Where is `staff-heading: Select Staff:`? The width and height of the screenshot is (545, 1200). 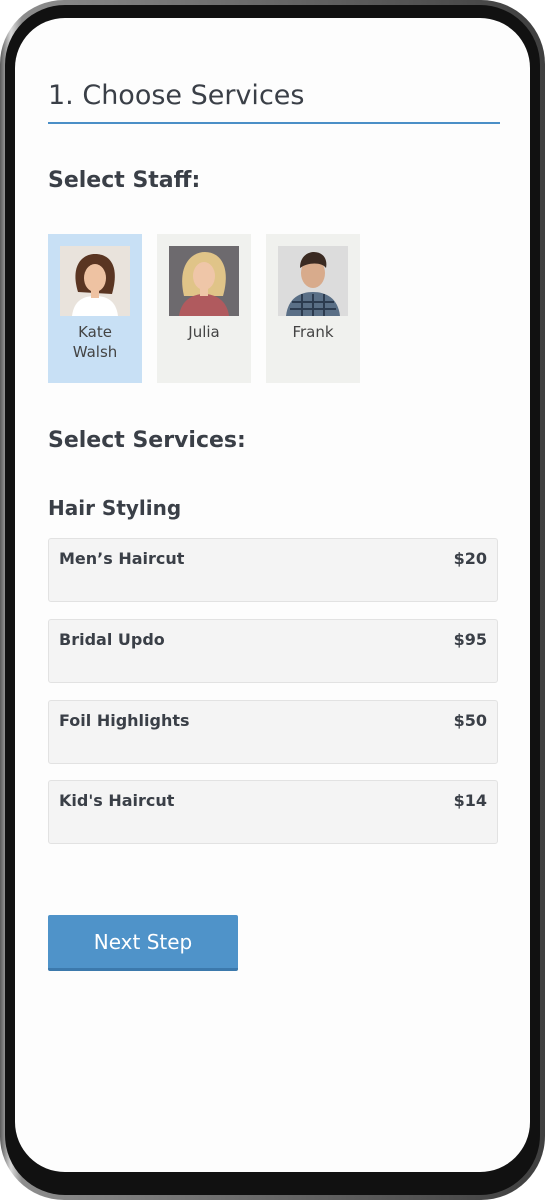
staff-heading: Select Staff: is located at coordinates (124, 180).